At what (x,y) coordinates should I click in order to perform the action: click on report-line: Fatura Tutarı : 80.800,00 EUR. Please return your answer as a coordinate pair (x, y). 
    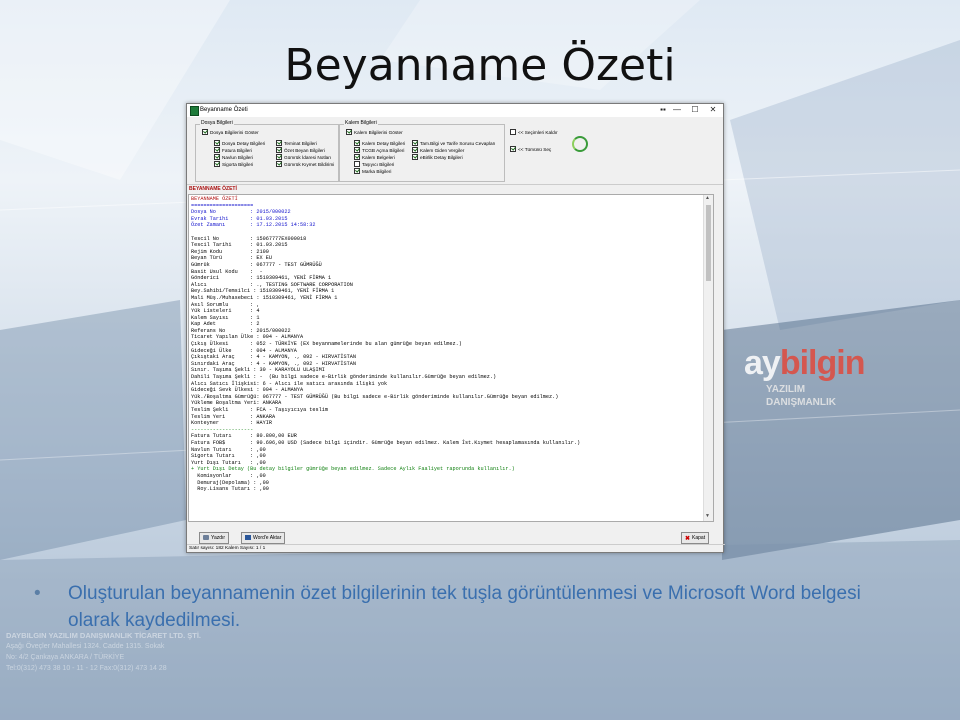
    Looking at the image, I should click on (244, 436).